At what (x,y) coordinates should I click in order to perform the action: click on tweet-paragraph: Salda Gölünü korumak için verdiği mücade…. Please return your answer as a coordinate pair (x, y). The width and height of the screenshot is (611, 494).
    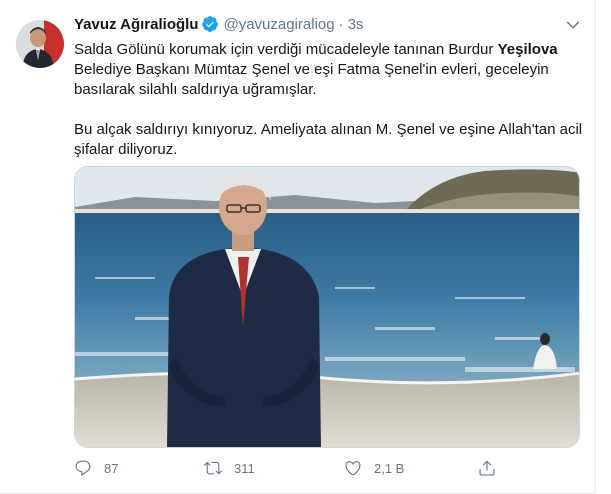
    Looking at the image, I should click on (329, 70).